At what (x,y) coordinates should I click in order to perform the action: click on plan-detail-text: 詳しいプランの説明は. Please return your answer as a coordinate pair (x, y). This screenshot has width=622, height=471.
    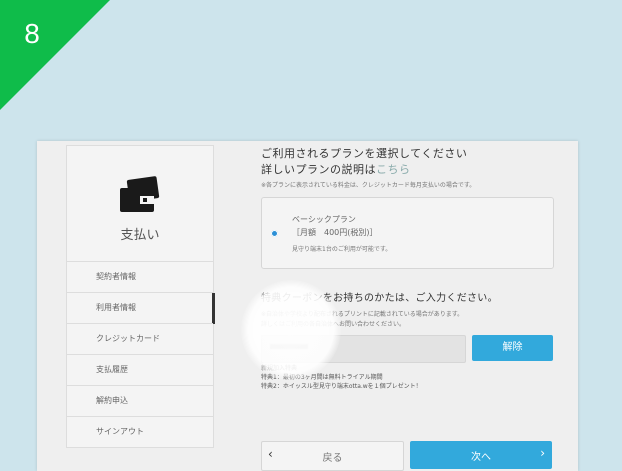
    Looking at the image, I should click on (318, 169).